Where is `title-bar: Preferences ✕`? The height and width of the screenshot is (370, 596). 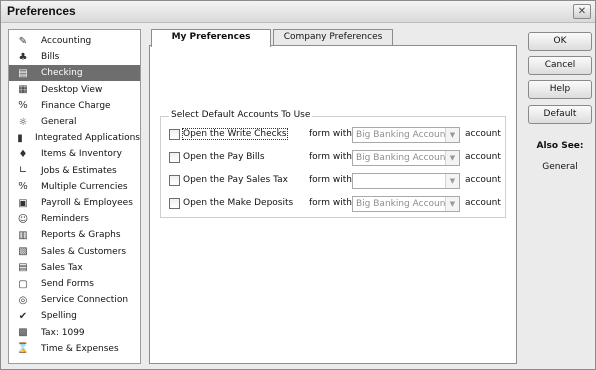
title-bar: Preferences ✕ is located at coordinates (298, 12).